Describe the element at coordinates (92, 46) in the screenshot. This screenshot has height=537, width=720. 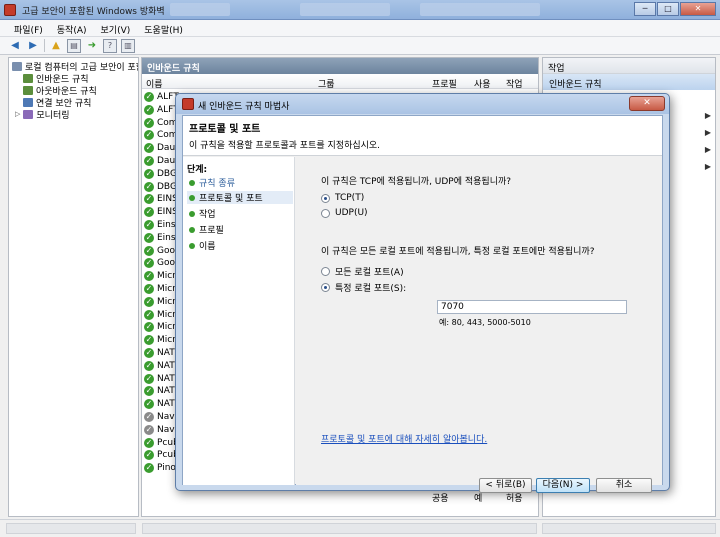
I see `export-list-icon: ➜` at that location.